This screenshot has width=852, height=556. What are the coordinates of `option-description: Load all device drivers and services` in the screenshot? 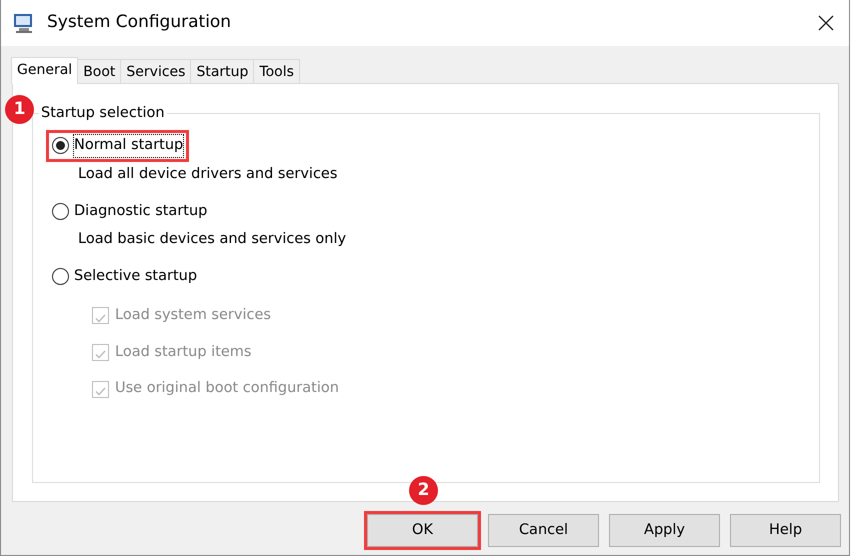 It's located at (208, 174).